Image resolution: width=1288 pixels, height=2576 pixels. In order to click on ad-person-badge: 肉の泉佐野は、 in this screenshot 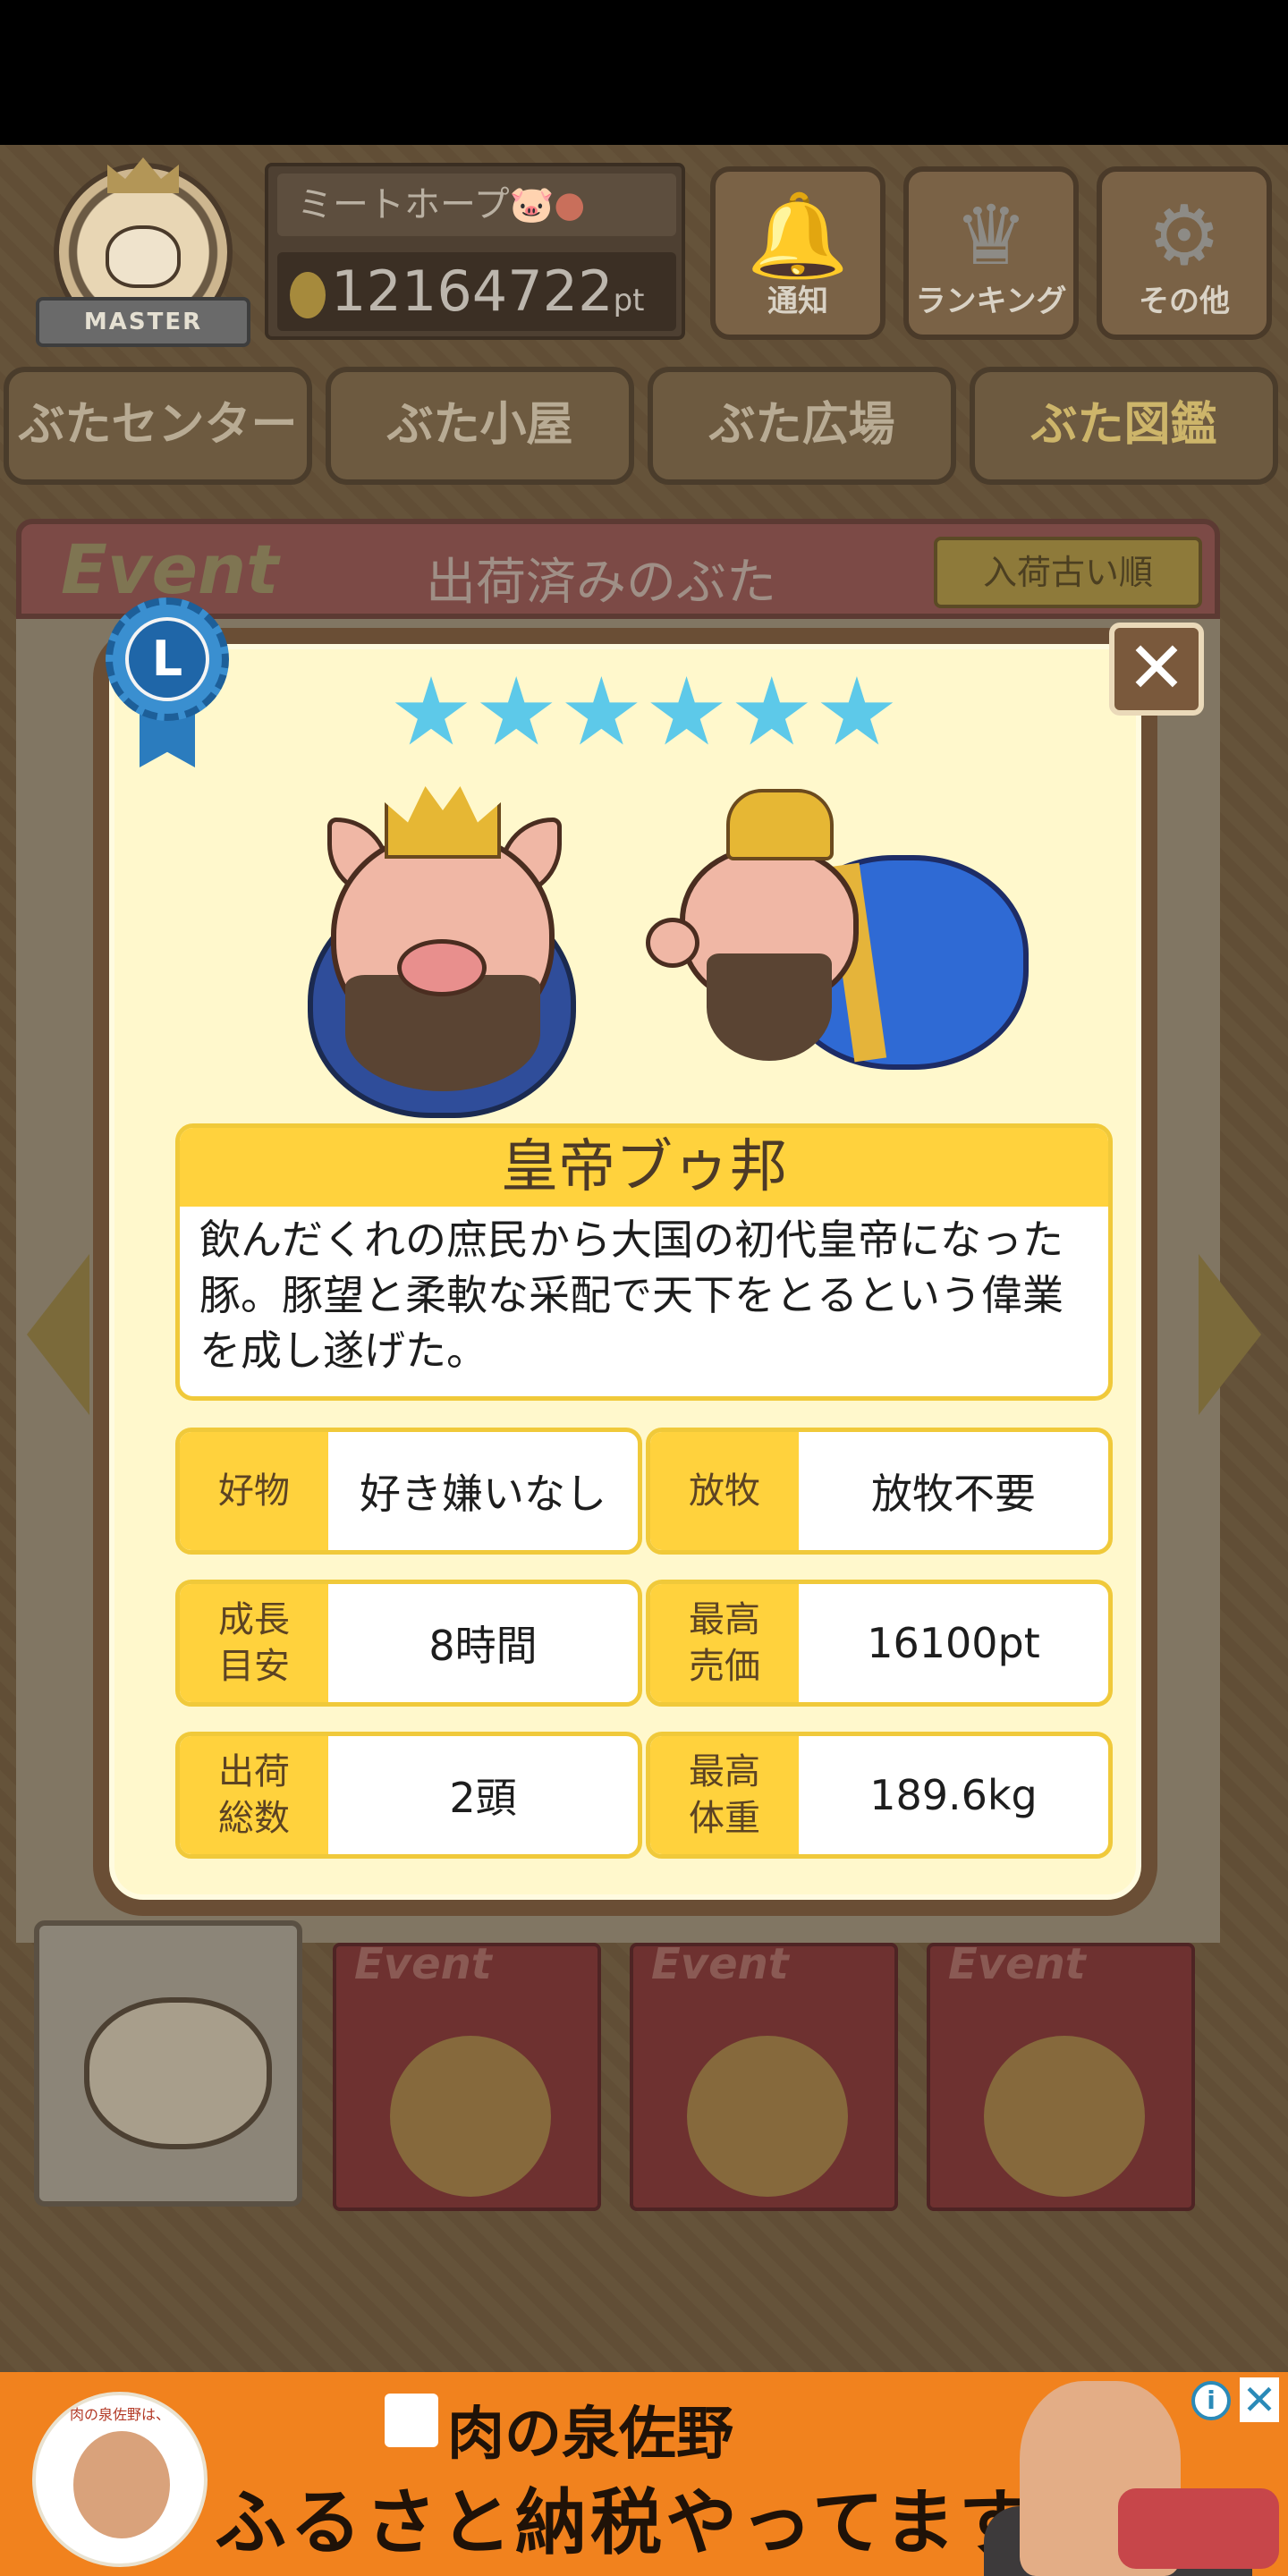, I will do `click(120, 2479)`.